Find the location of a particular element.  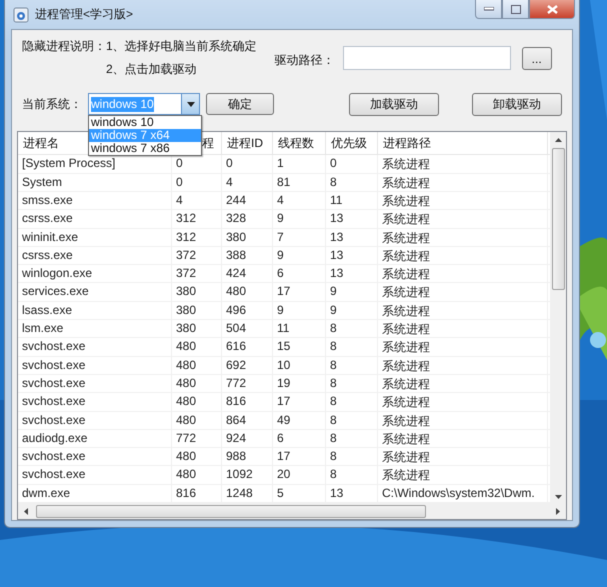

table-cell: 11 is located at coordinates (336, 199).